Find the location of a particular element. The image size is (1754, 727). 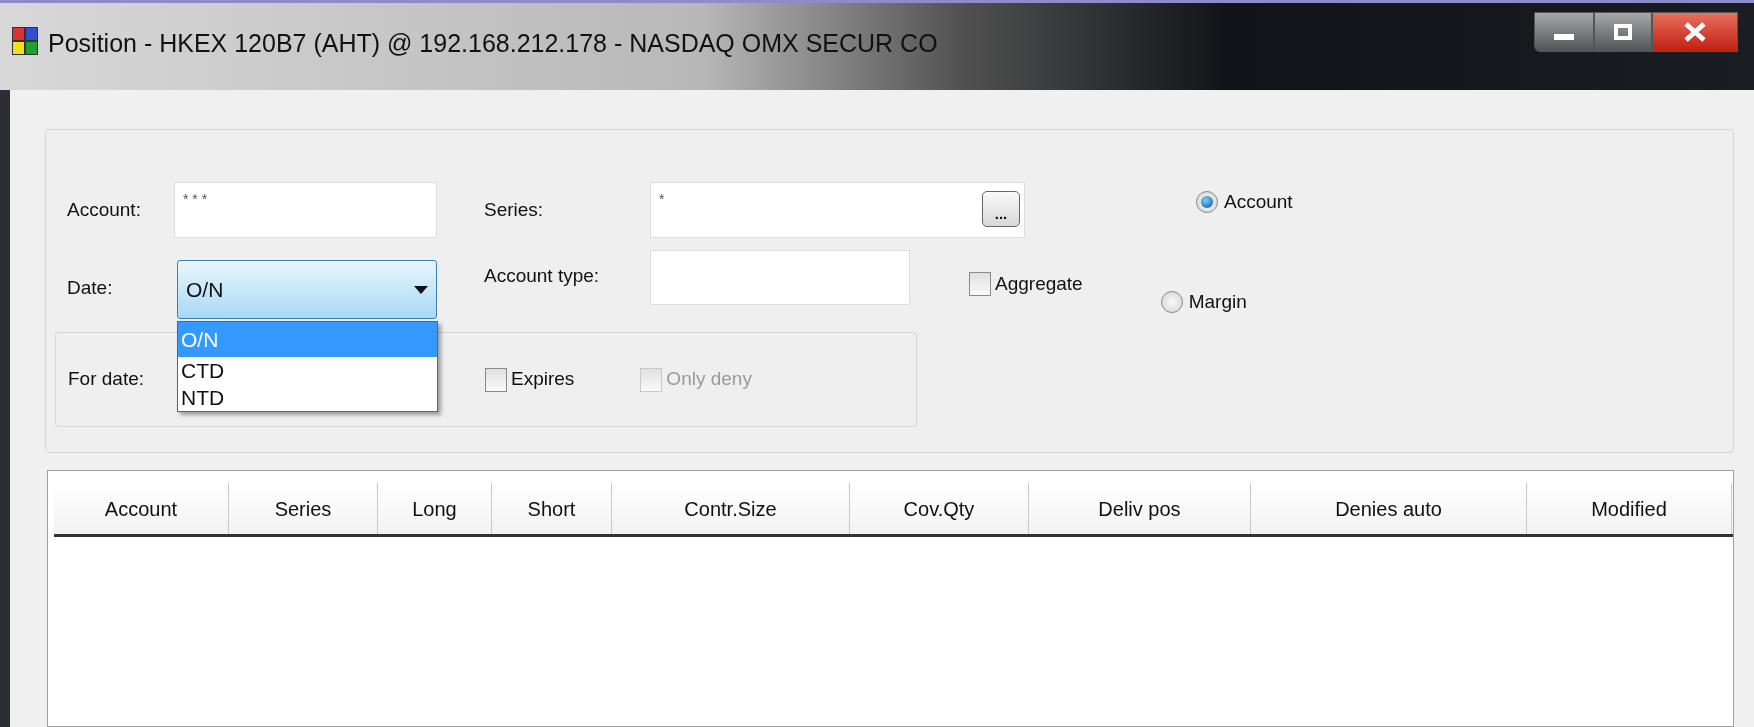

checkbox-label: Aggregate is located at coordinates (1039, 284).